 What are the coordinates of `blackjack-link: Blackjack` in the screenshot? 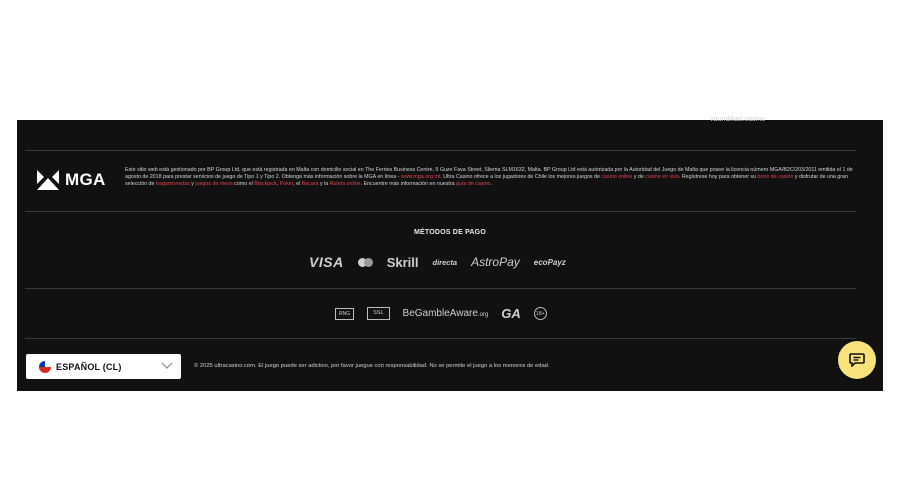 It's located at (265, 184).